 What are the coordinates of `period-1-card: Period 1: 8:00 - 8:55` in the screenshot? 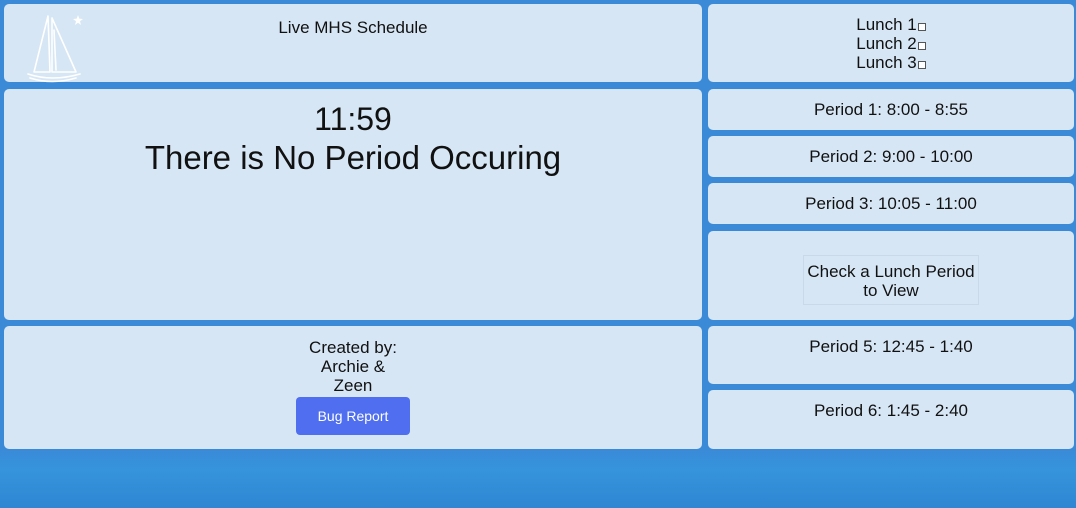 It's located at (891, 109).